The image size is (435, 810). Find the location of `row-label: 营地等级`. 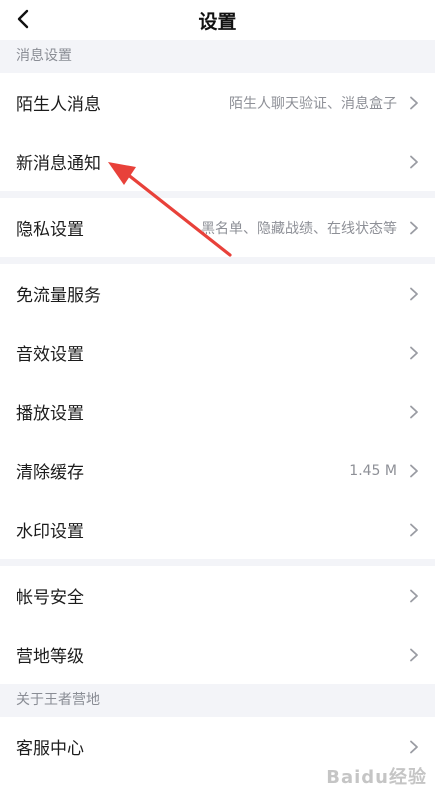

row-label: 营地等级 is located at coordinates (50, 657).